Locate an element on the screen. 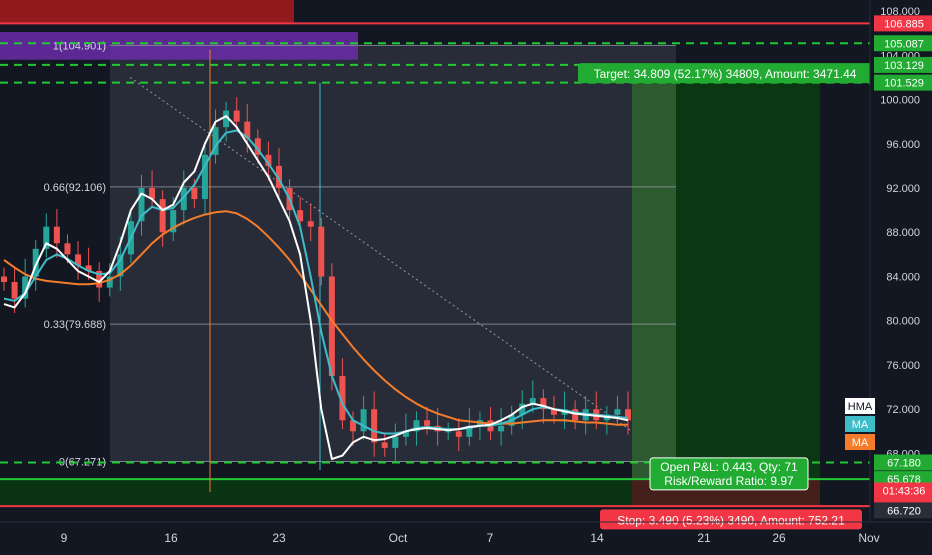 This screenshot has width=932, height=555. y-tick-5: 88.000 is located at coordinates (903, 233).